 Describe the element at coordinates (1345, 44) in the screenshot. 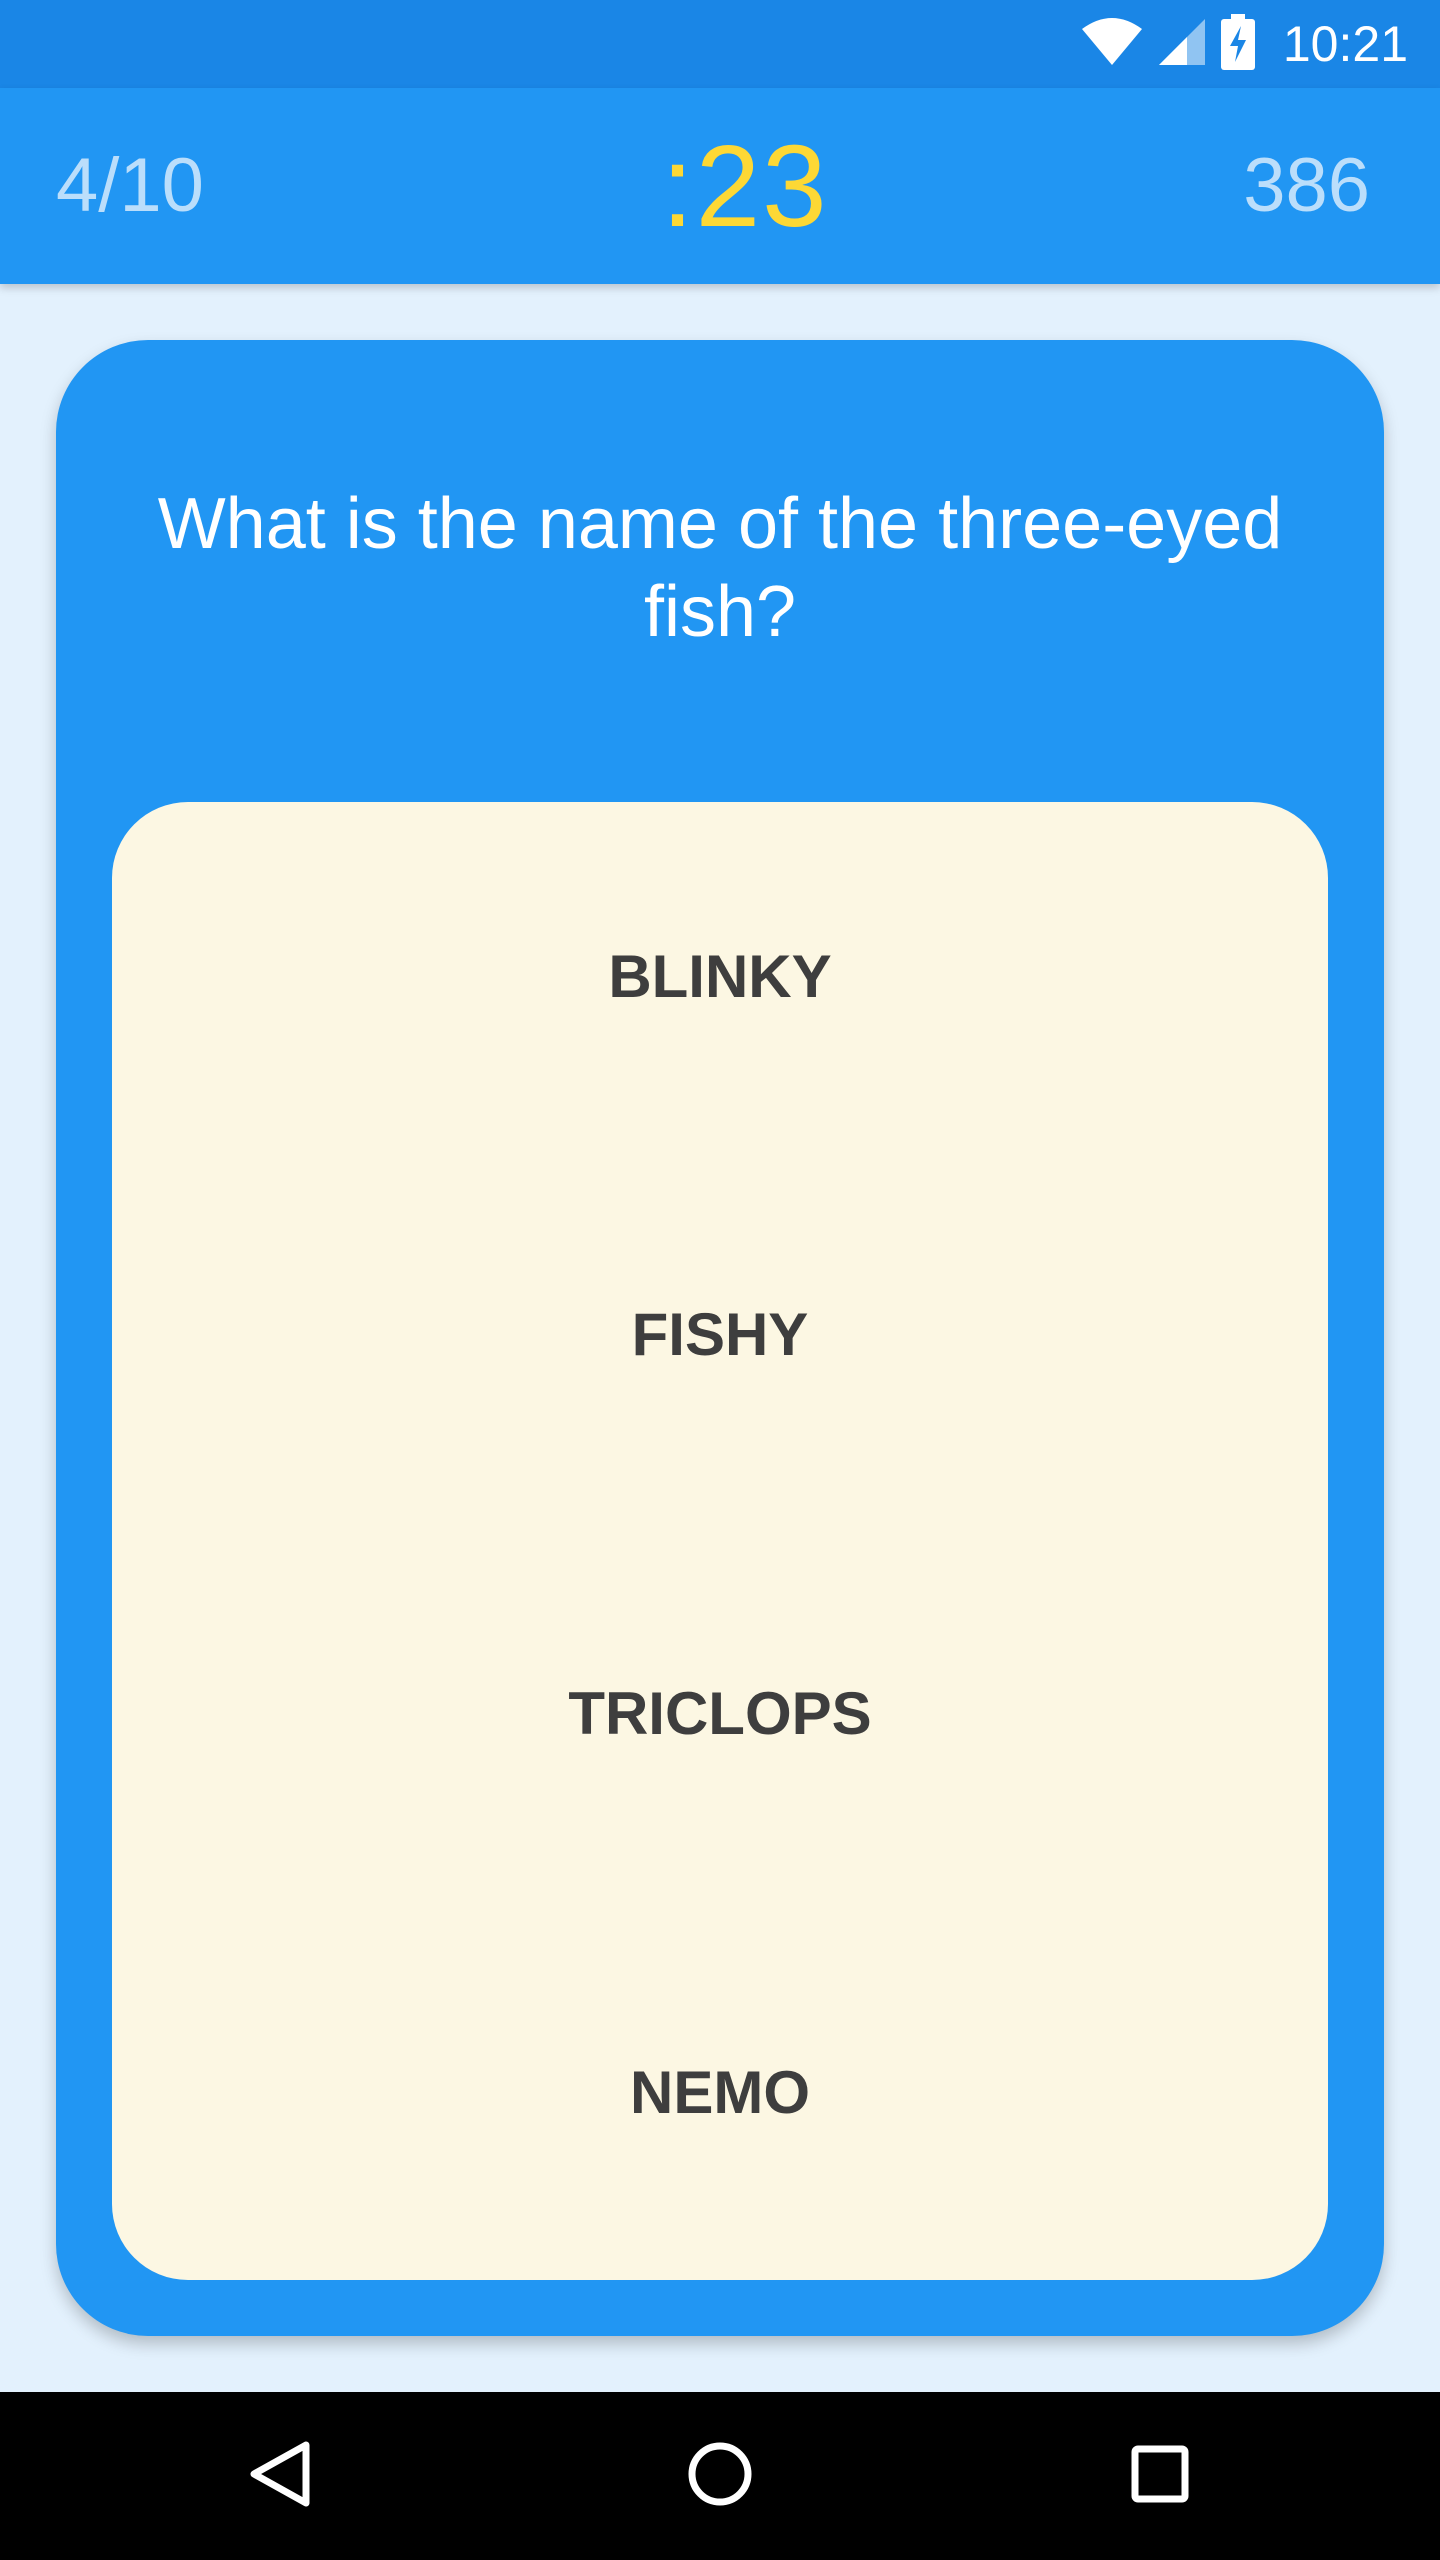

I see `status-time: 10:21` at that location.